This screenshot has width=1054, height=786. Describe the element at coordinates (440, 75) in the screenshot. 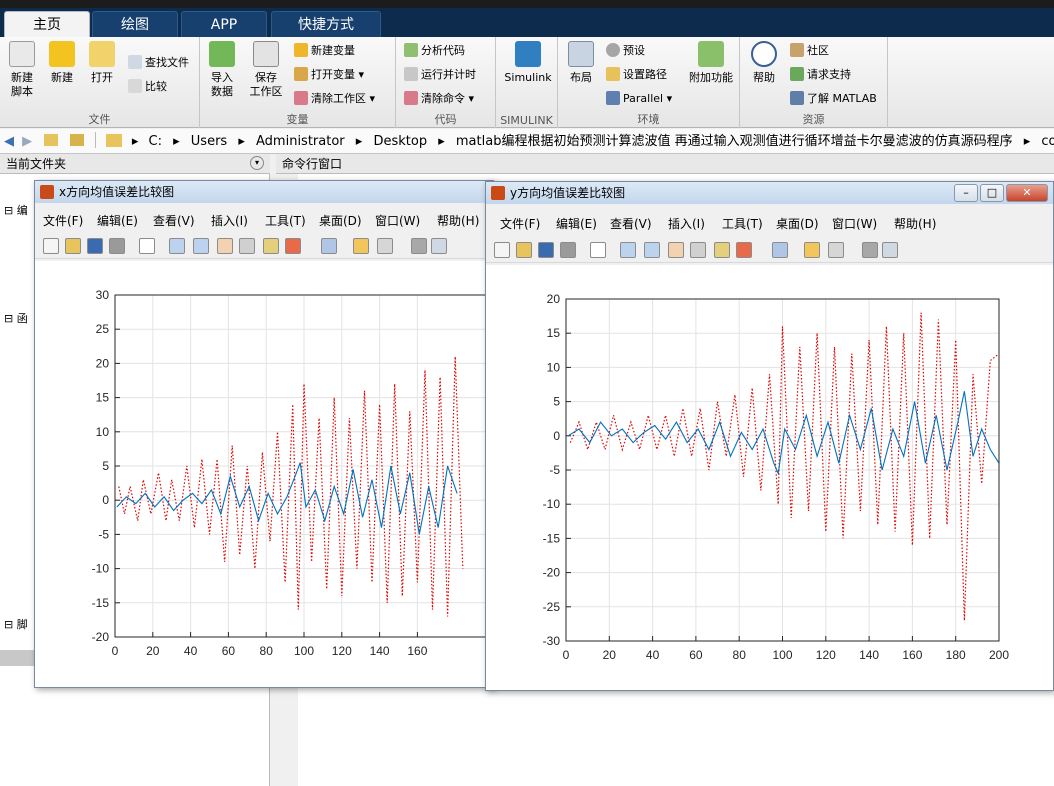

I see `run-and-time-button: 运行并计时` at that location.